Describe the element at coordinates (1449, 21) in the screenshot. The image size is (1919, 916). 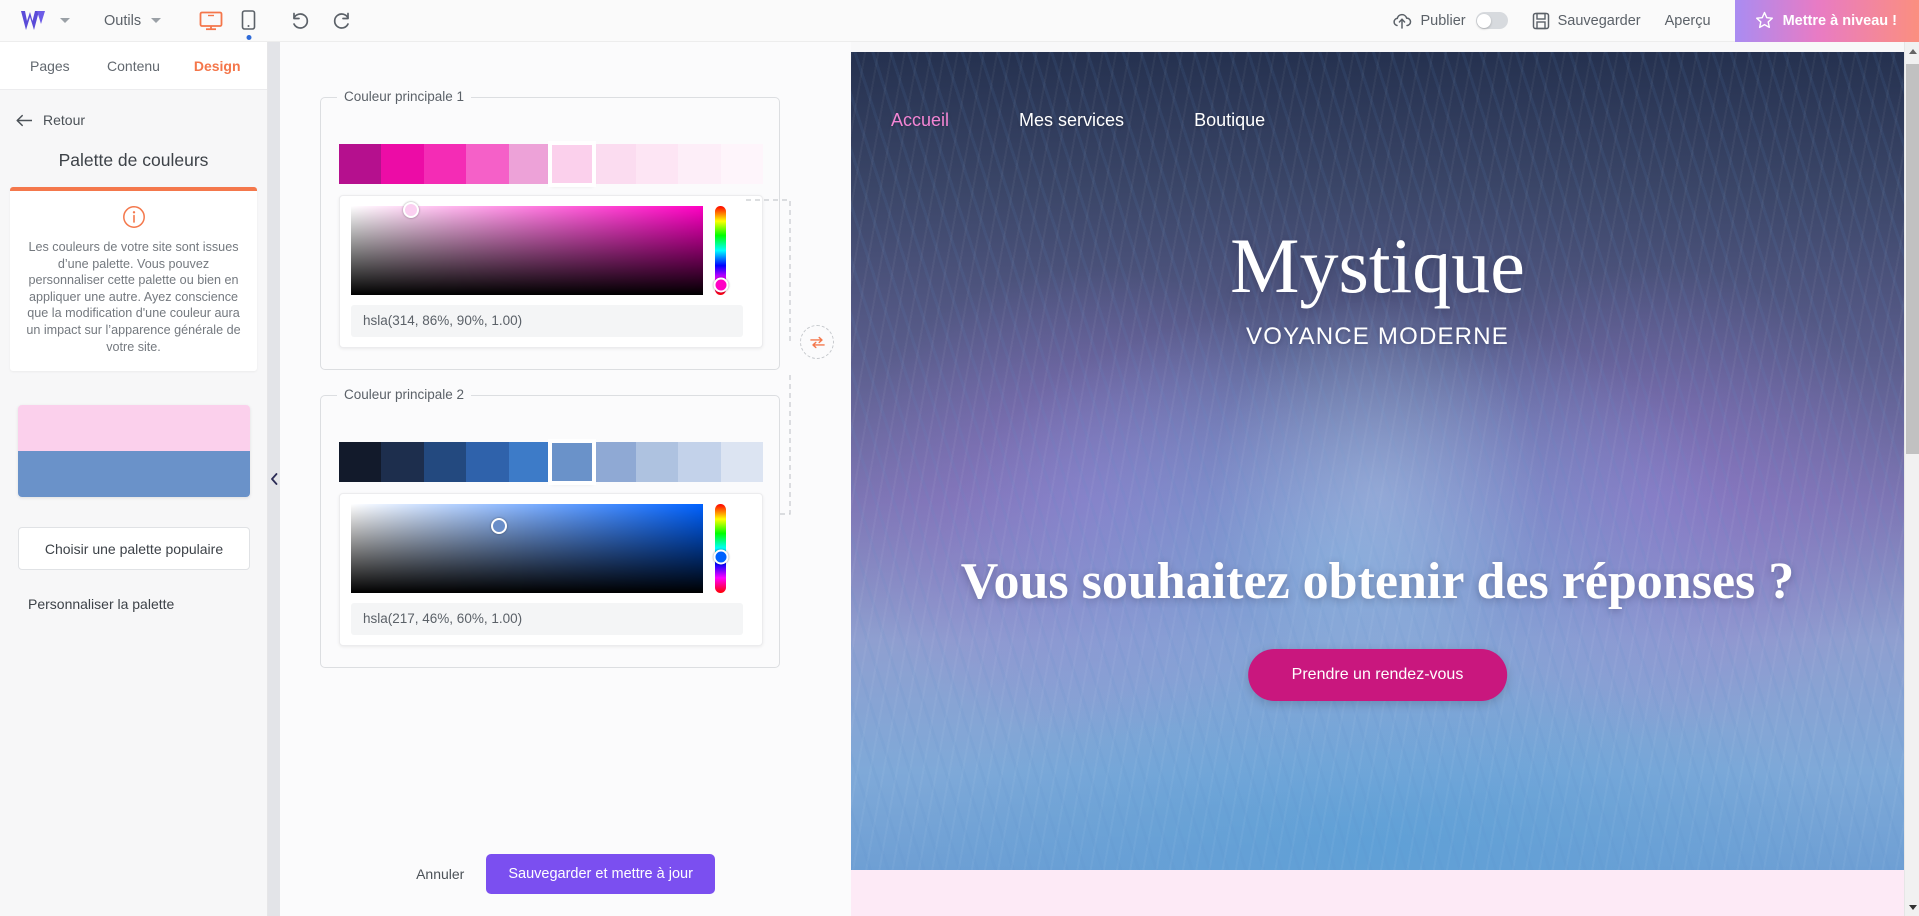
I see `publish-control: Publier` at that location.